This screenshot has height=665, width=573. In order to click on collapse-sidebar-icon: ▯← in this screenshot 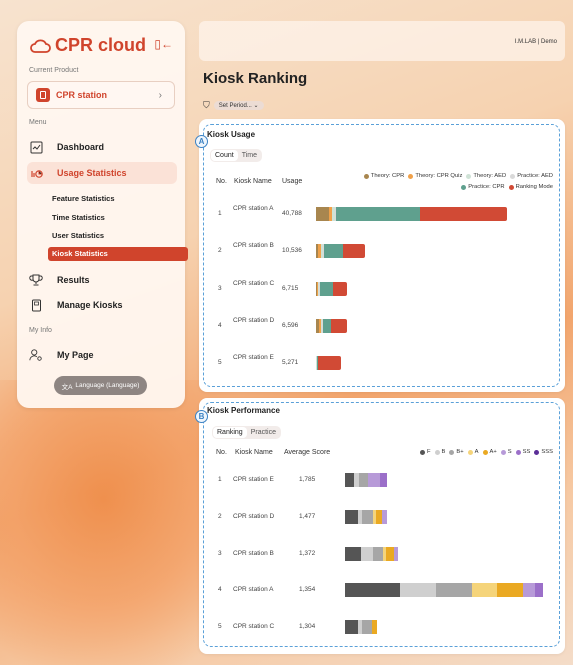, I will do `click(163, 44)`.